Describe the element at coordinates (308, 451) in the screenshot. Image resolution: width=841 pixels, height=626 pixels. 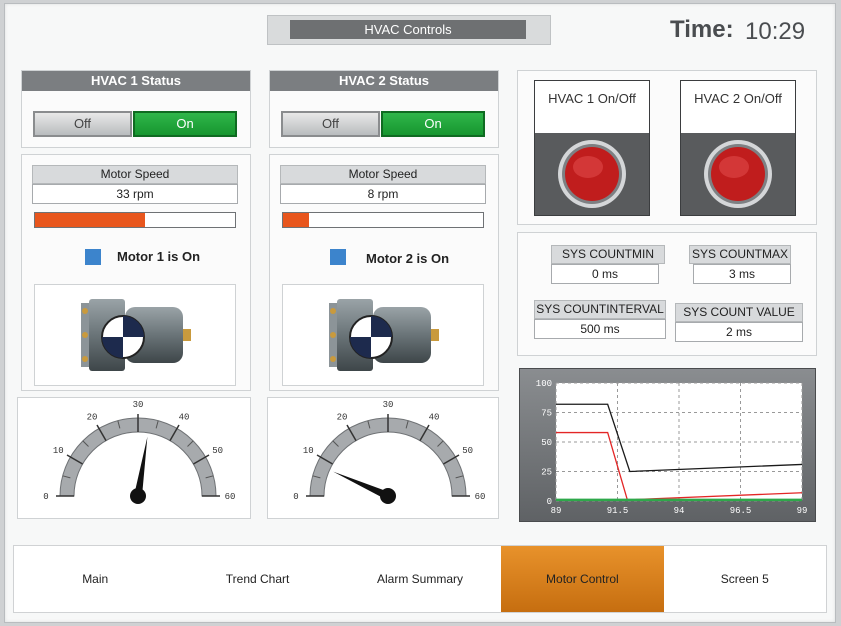
I see `hvac2-gauge-tick-label: 10` at that location.